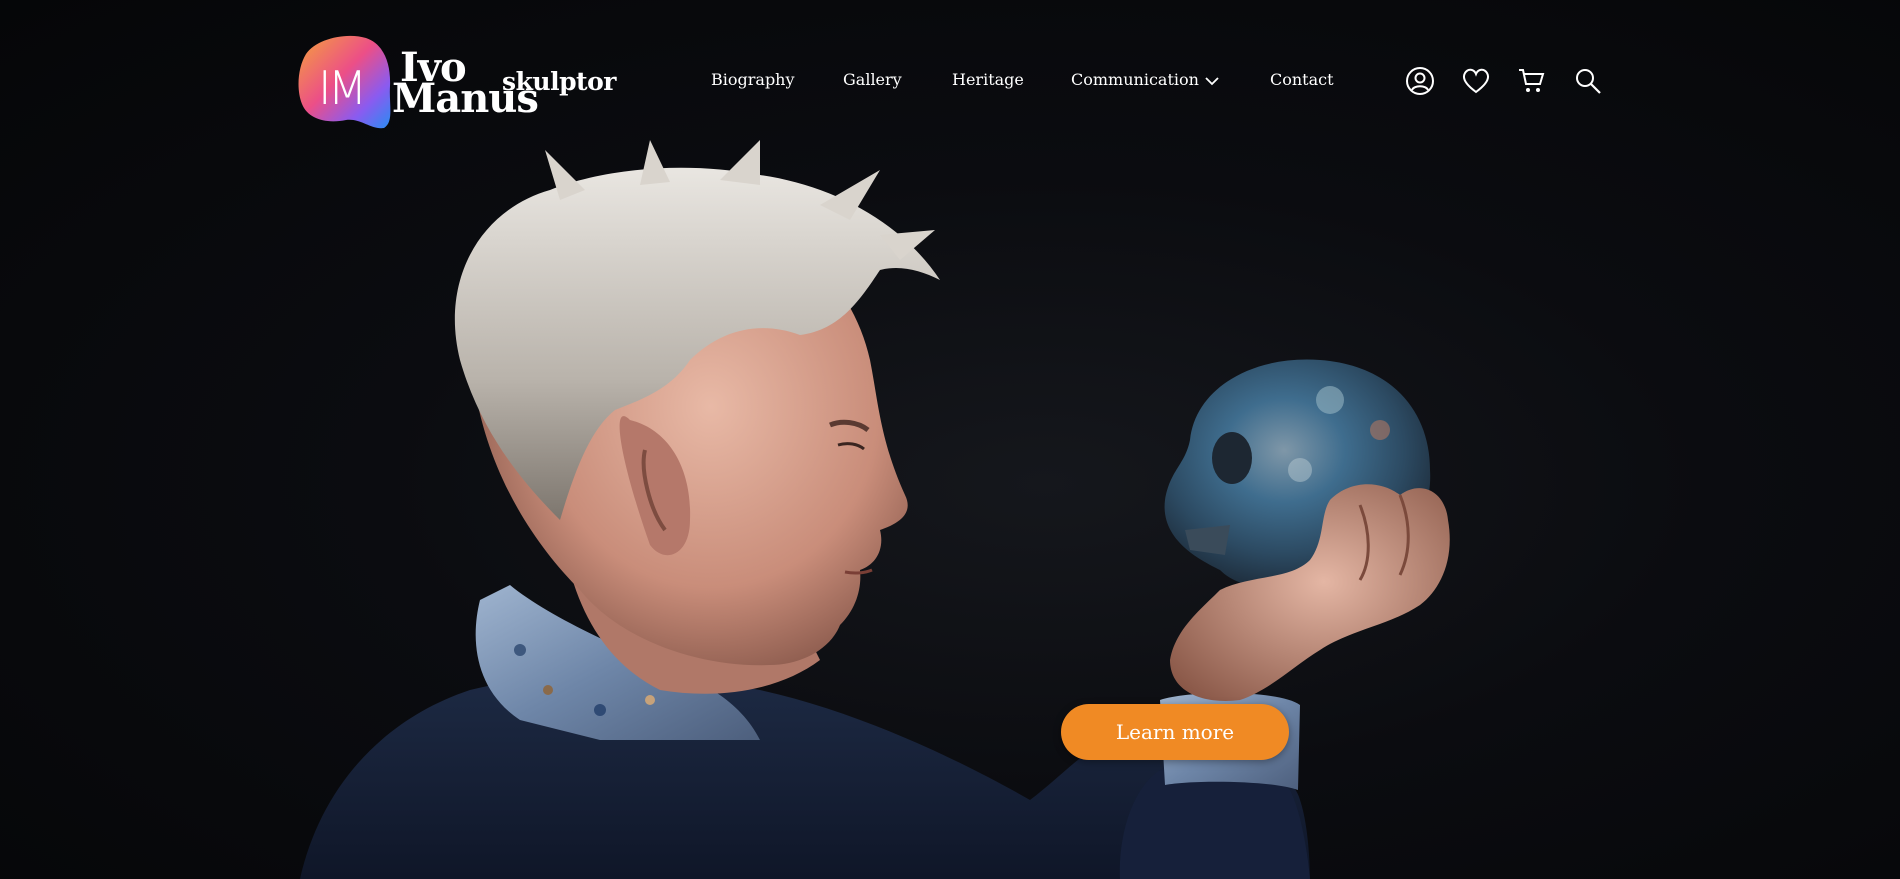 The width and height of the screenshot is (1900, 879). What do you see at coordinates (559, 81) in the screenshot?
I see `logo-subtitle: skulptor` at bounding box center [559, 81].